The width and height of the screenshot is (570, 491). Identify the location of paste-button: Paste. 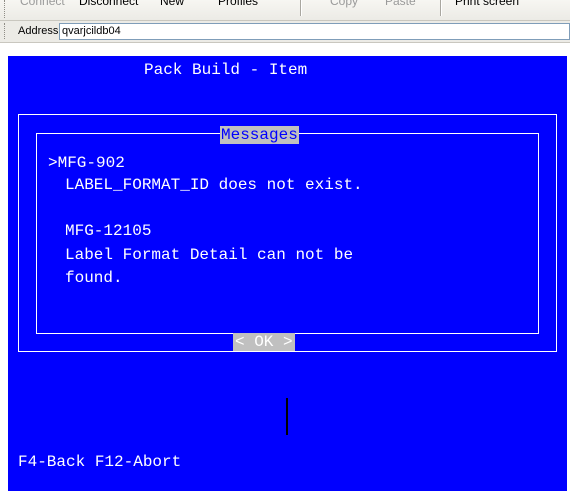
(400, 4).